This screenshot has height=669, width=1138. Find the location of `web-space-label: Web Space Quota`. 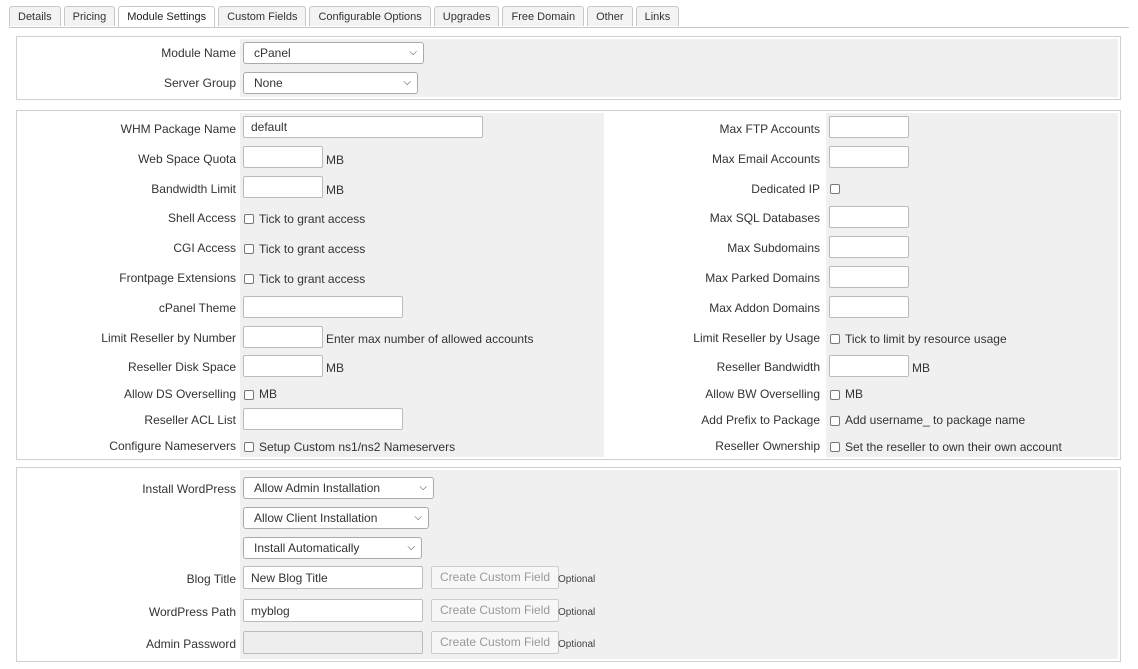

web-space-label: Web Space Quota is located at coordinates (187, 159).